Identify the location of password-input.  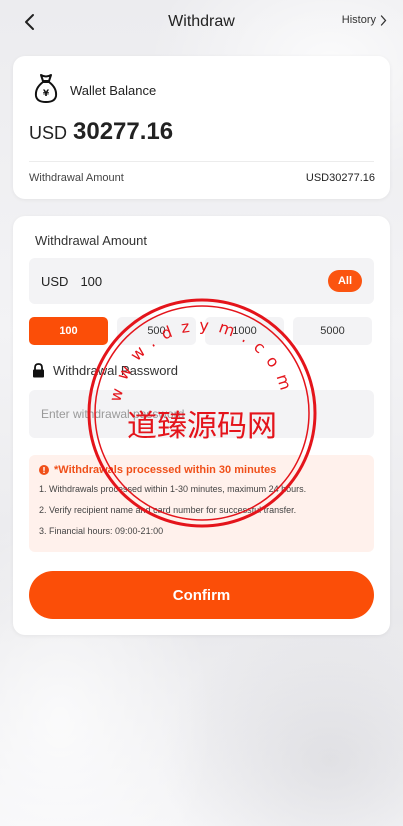
(201, 414).